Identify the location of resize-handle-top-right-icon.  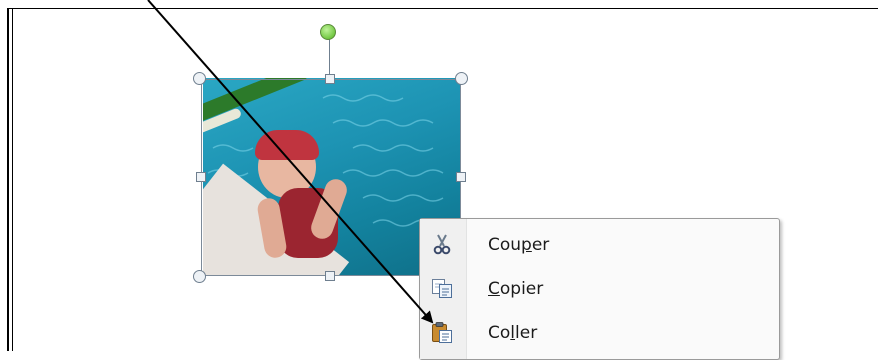
(461, 78).